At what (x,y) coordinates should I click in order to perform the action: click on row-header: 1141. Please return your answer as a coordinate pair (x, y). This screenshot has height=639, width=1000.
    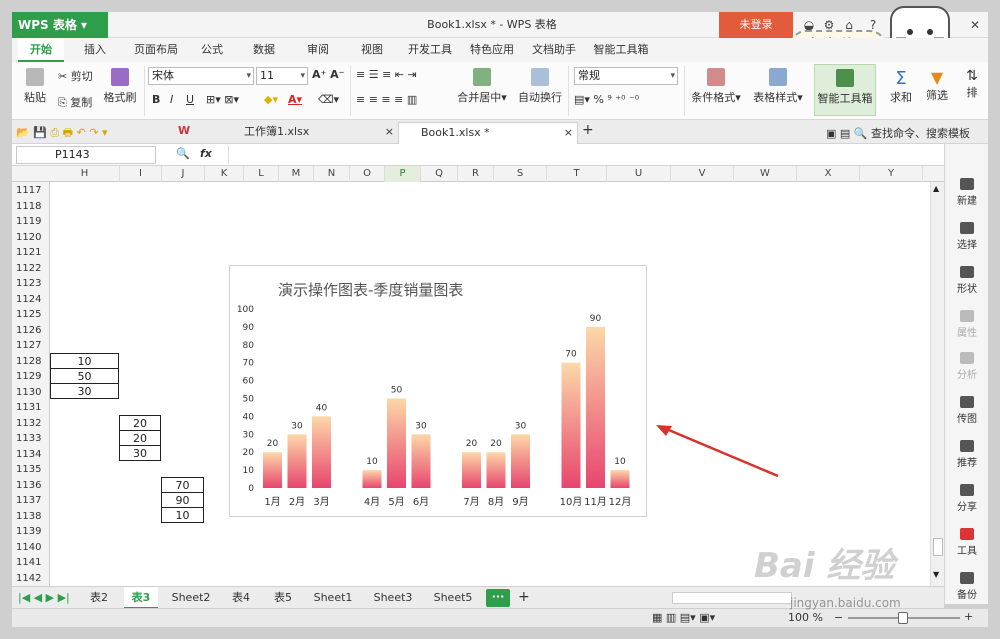
    Looking at the image, I should click on (31, 563).